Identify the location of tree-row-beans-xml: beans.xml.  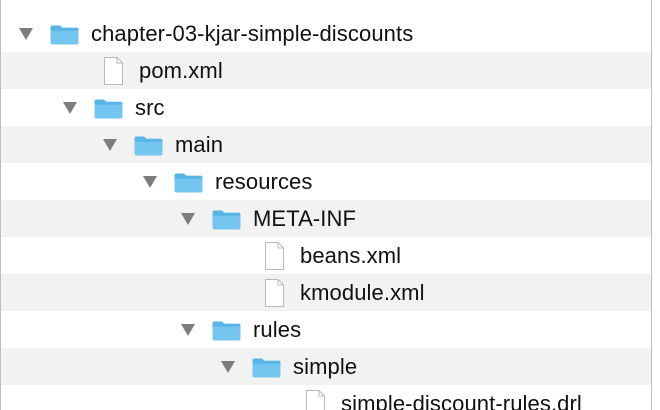
(326, 255).